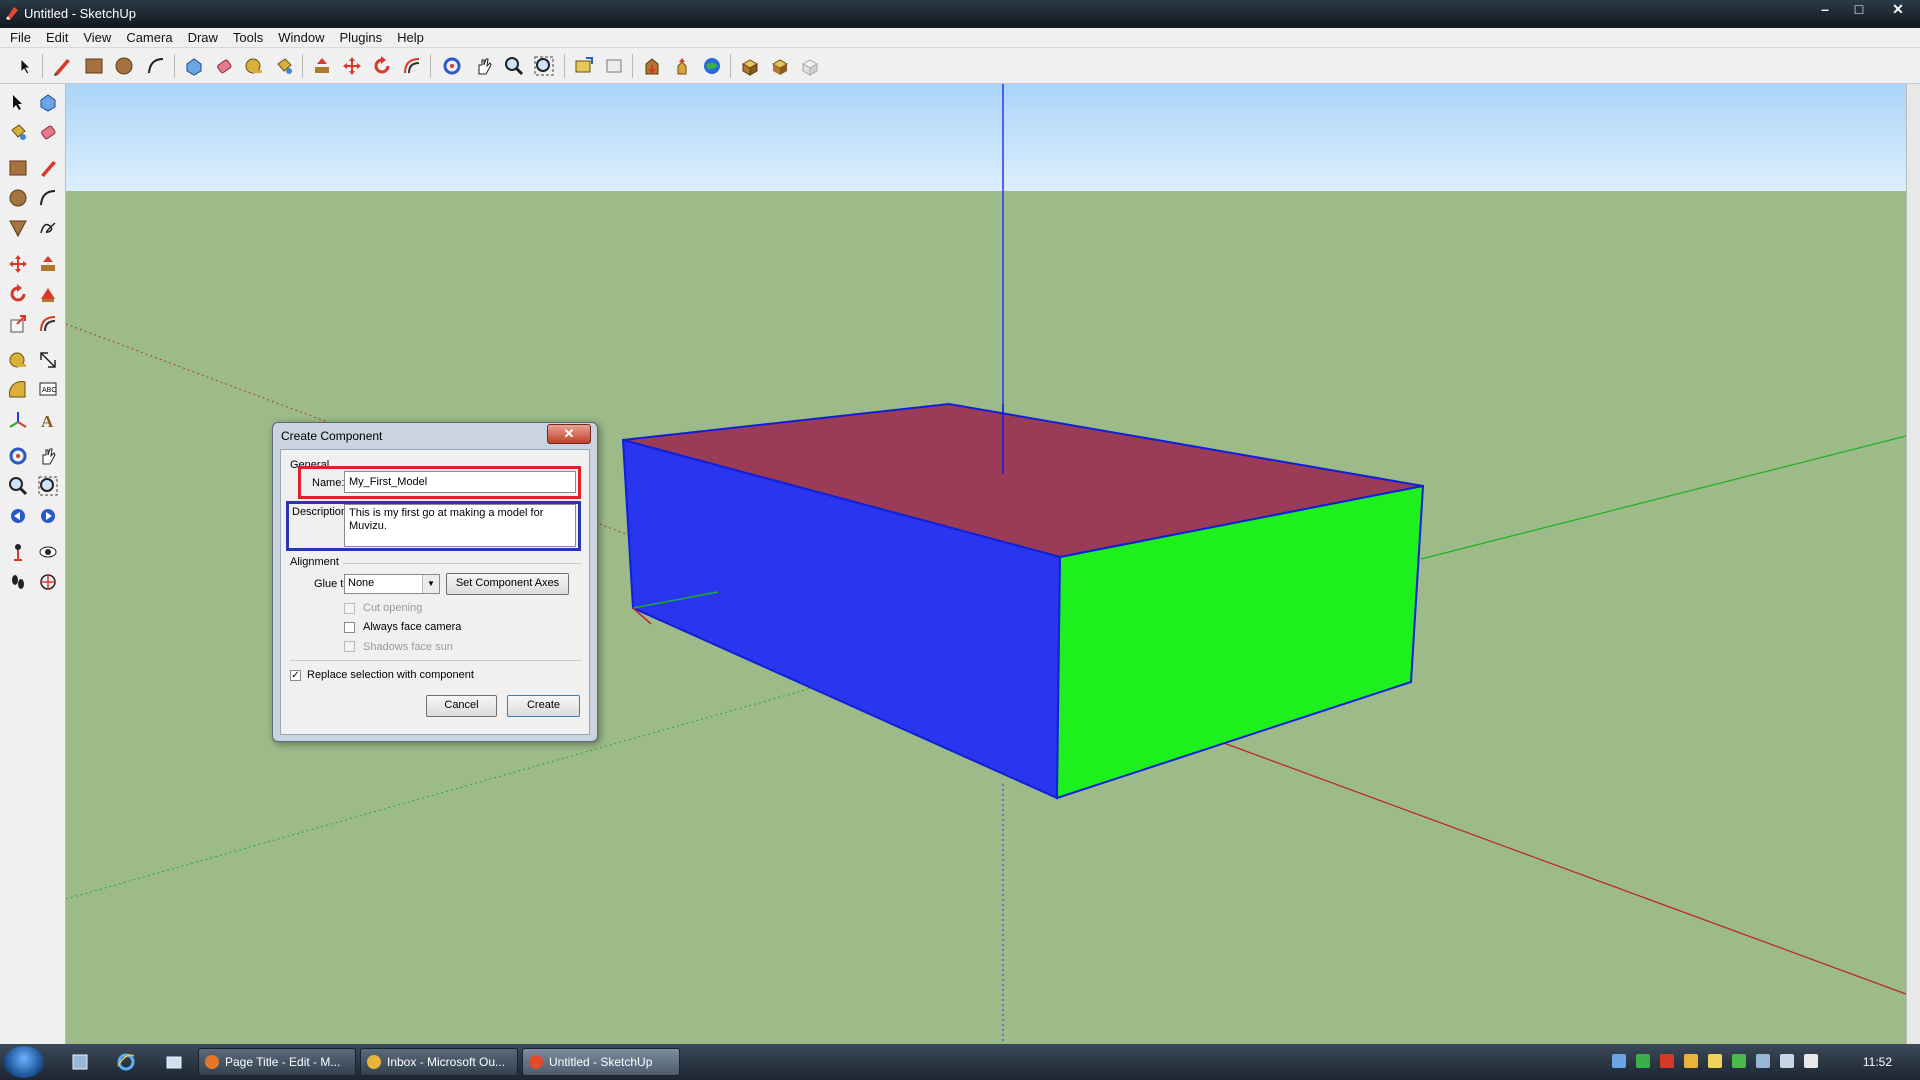 This screenshot has height=1080, width=1920. Describe the element at coordinates (1739, 1061) in the screenshot. I see `battery-tray-icon` at that location.